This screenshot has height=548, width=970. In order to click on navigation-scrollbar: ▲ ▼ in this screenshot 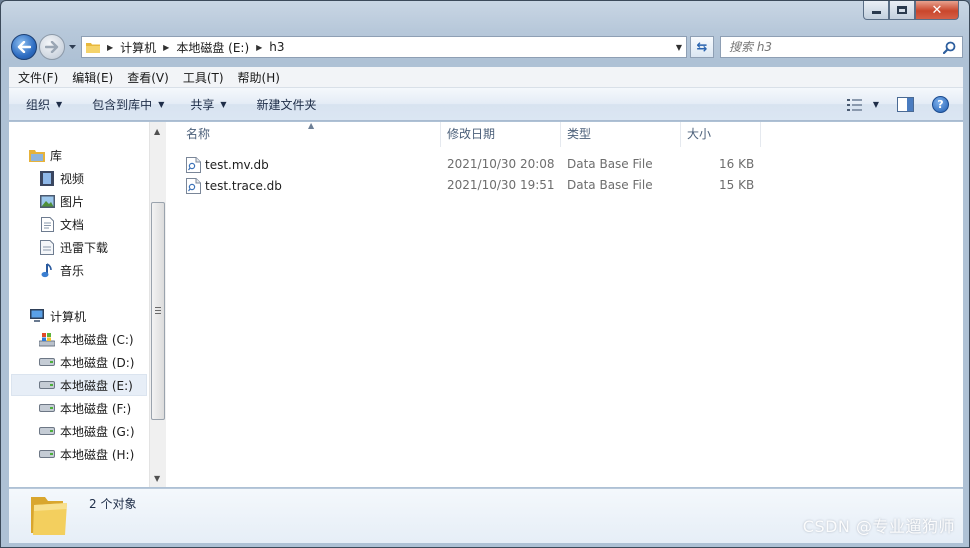, I will do `click(157, 304)`.